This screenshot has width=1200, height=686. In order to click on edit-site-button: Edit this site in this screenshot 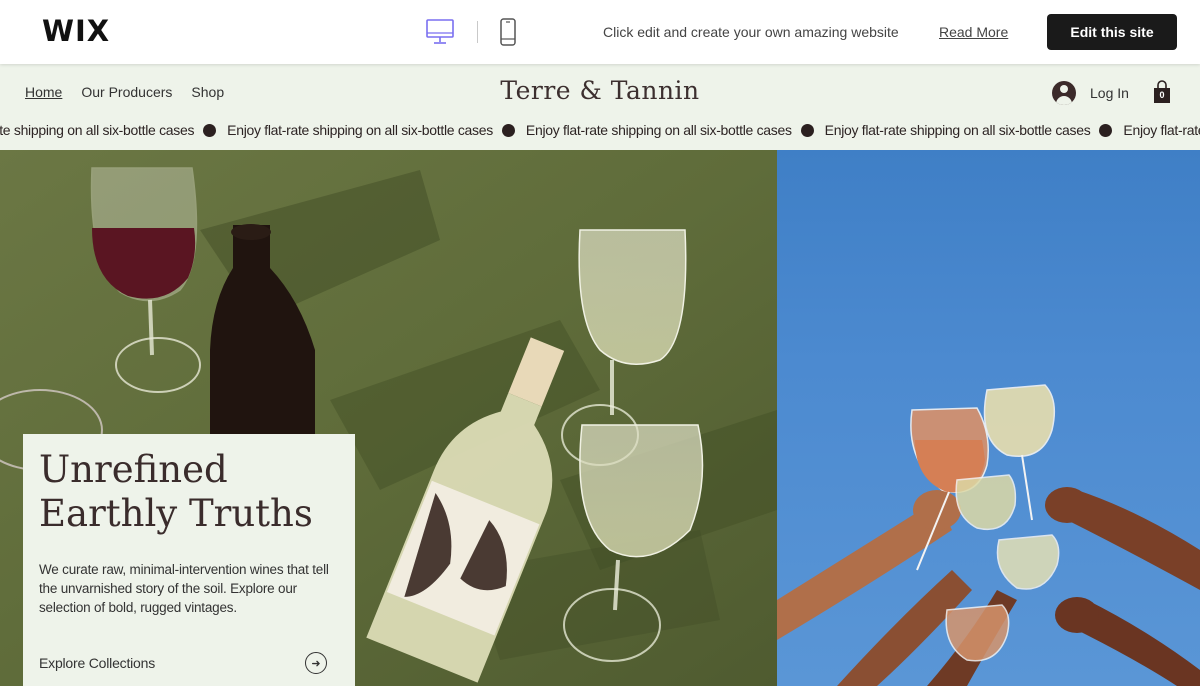, I will do `click(1112, 32)`.